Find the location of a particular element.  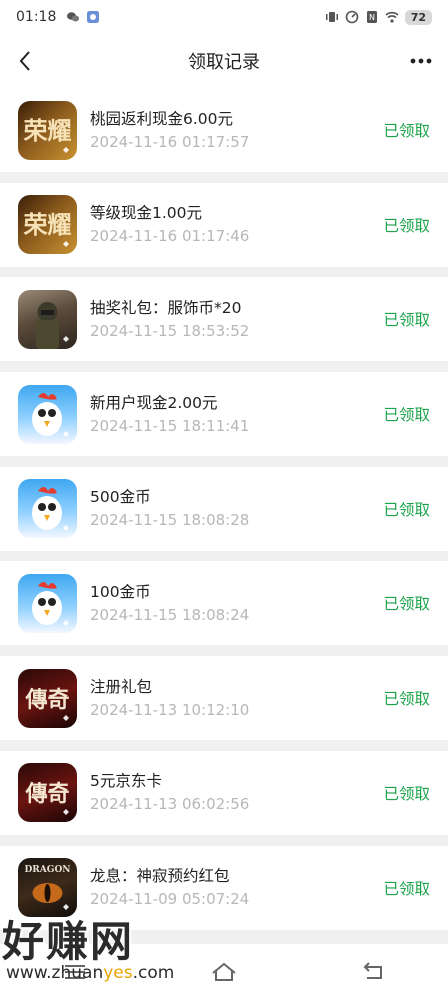

speed-gauge-icon is located at coordinates (351, 17).